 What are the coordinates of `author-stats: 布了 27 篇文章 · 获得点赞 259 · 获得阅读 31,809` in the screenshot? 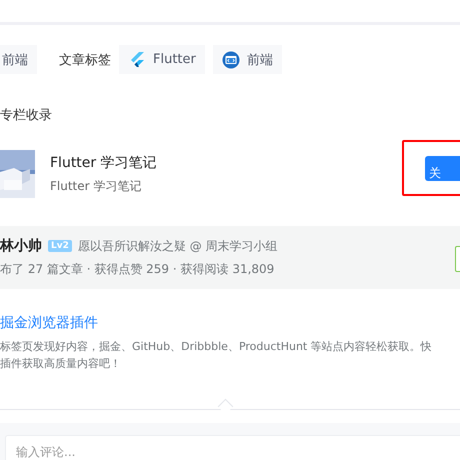 It's located at (138, 269).